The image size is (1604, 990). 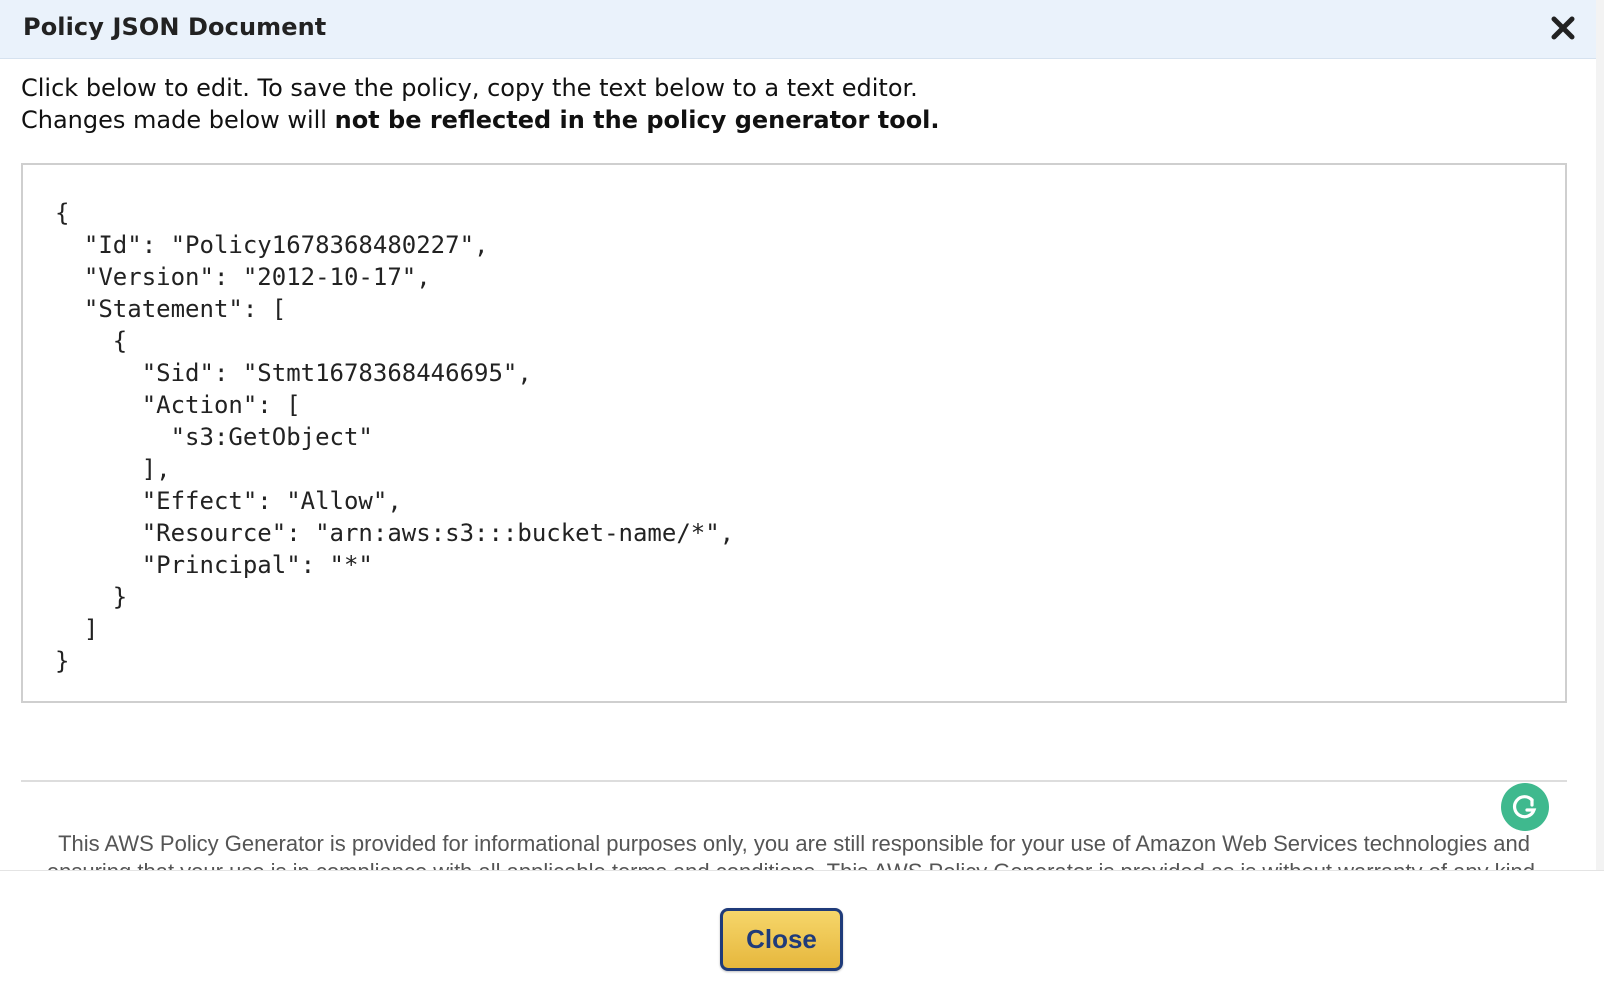 I want to click on close-x-icon, so click(x=1563, y=28).